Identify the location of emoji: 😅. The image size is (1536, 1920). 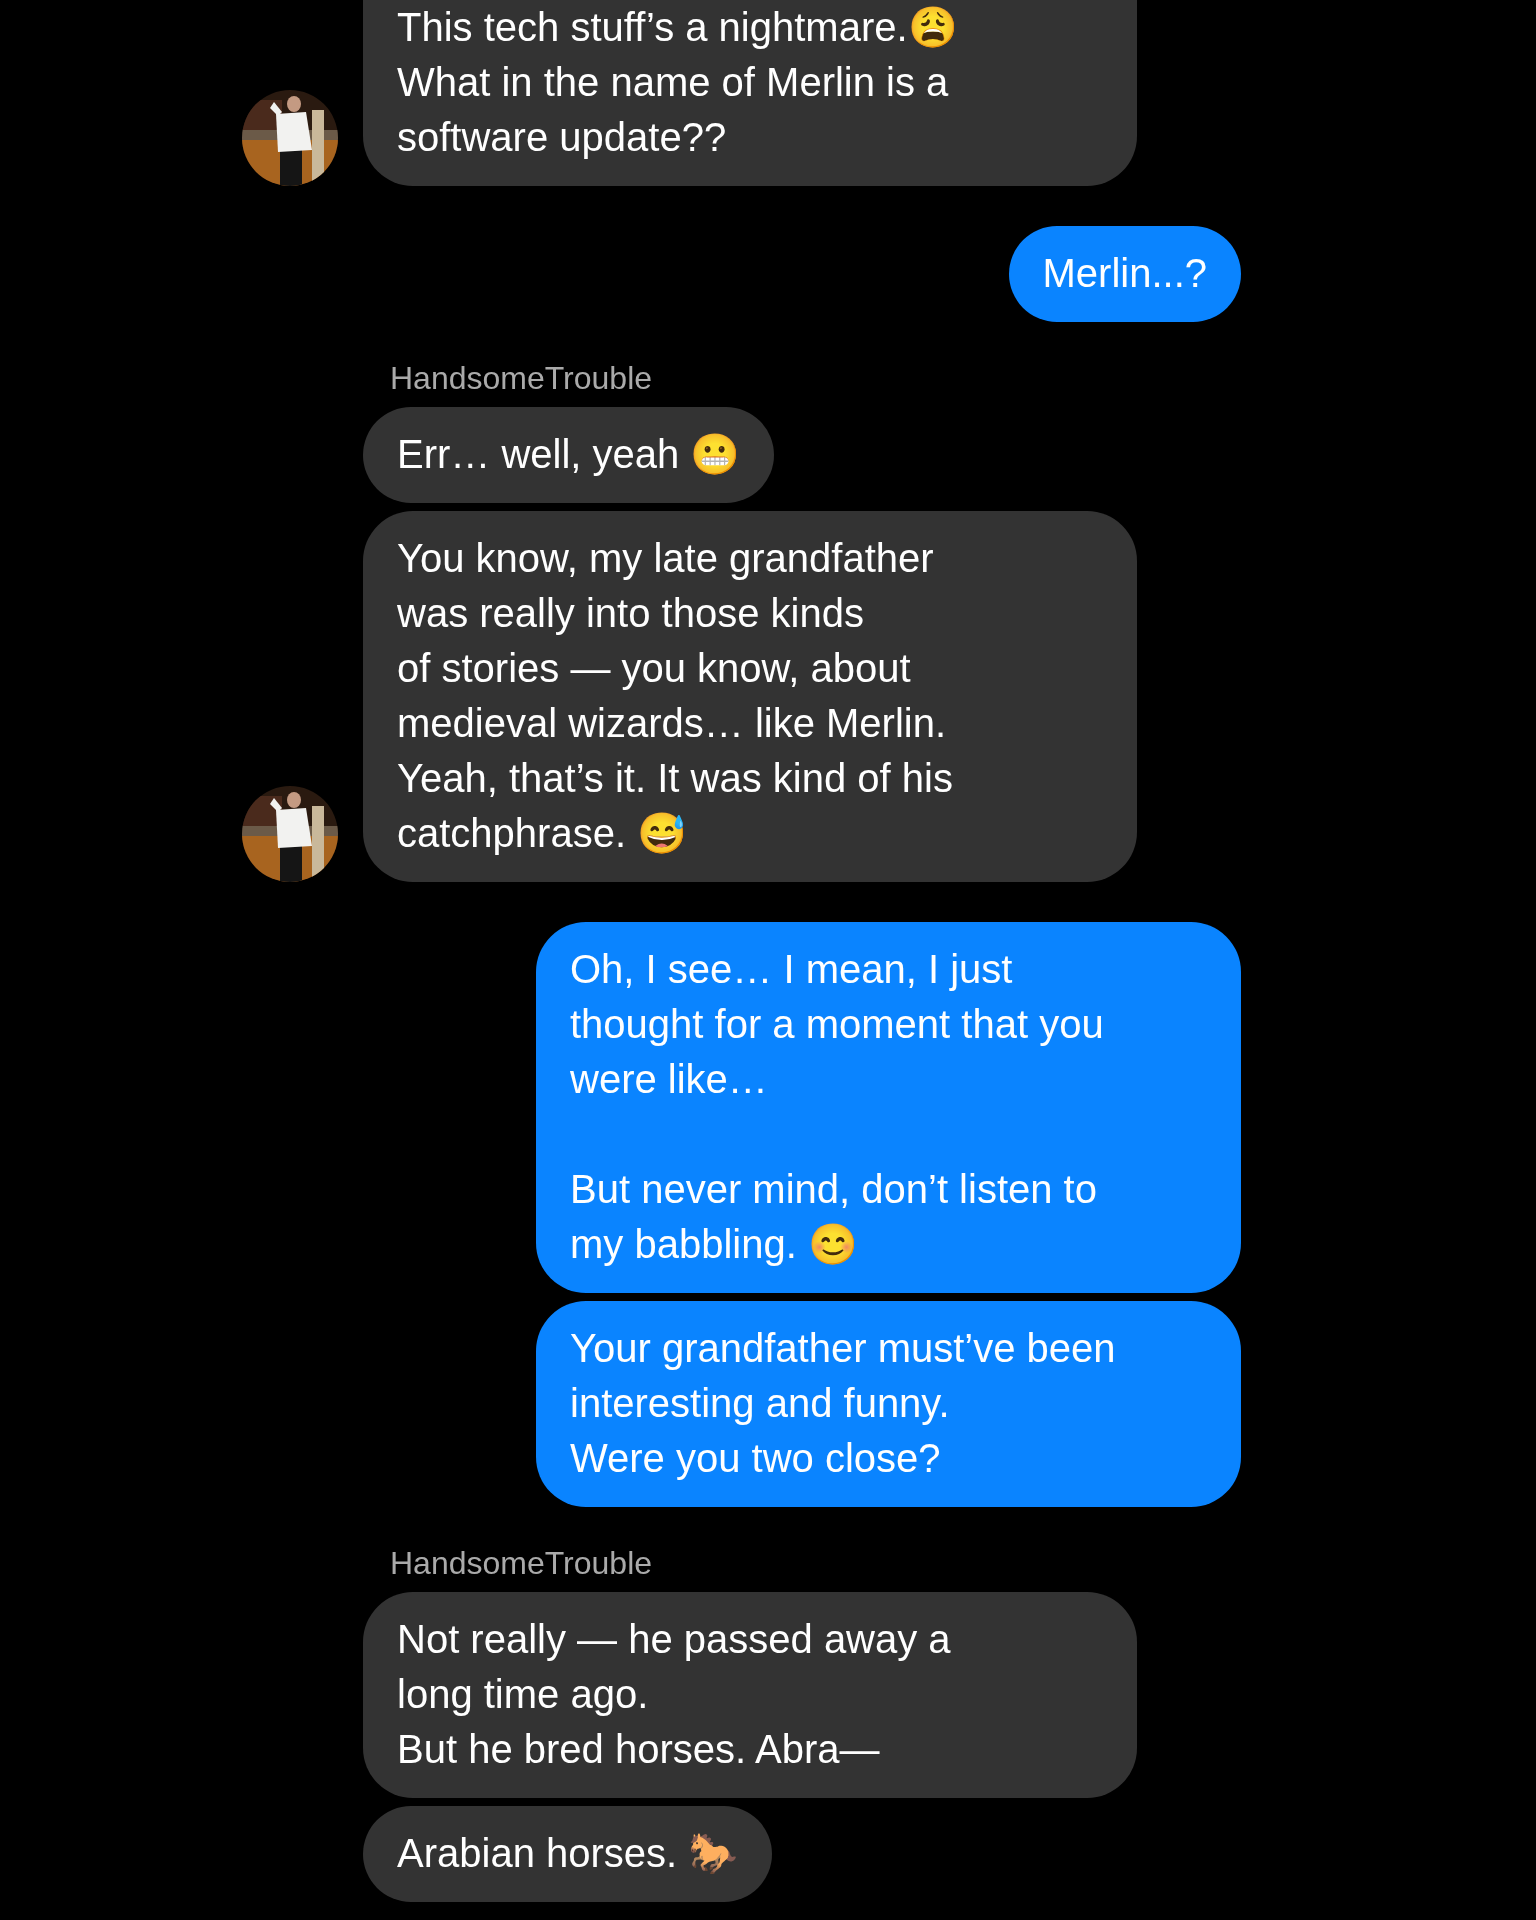
(662, 833).